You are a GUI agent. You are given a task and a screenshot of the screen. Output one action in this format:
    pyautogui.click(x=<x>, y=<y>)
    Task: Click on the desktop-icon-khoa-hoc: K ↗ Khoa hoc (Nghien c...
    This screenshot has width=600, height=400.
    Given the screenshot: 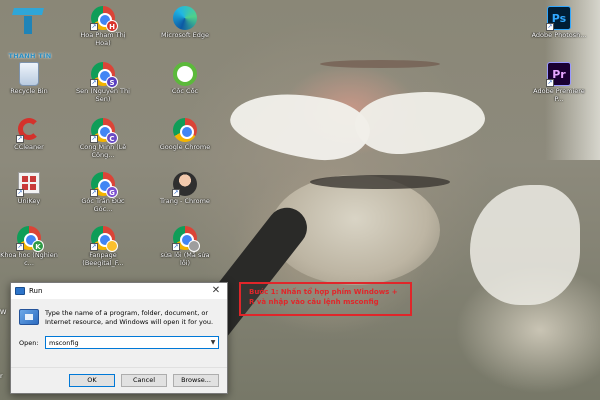 What is the action you would take?
    pyautogui.click(x=29, y=246)
    